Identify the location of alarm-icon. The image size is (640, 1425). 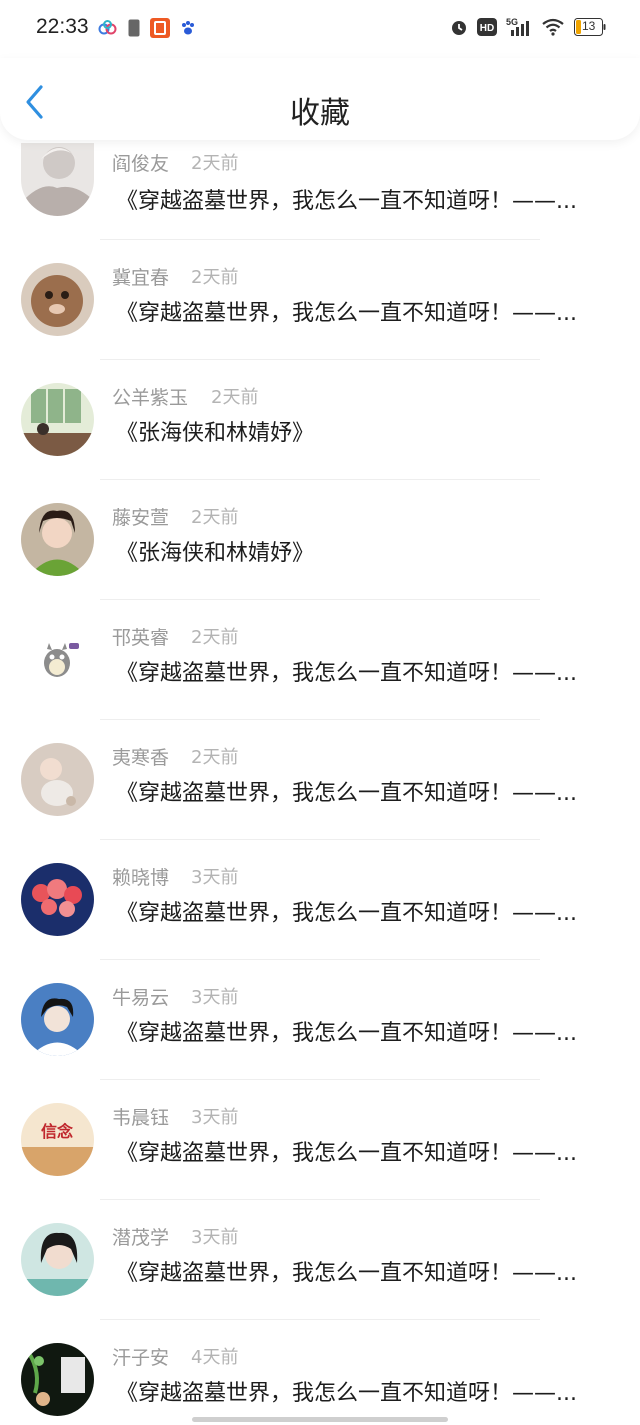
(459, 29).